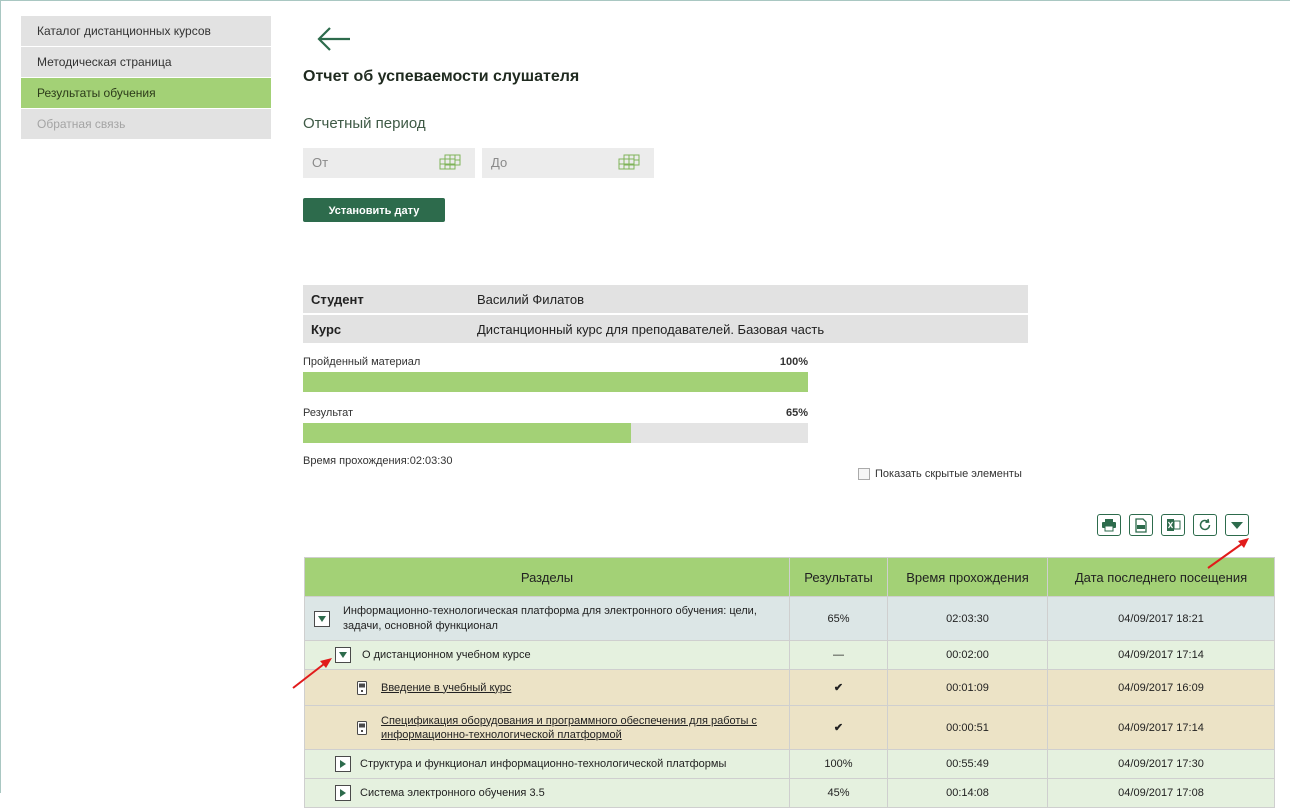 This screenshot has height=808, width=1290. What do you see at coordinates (967, 577) in the screenshot?
I see `header-time: Время прохождения` at bounding box center [967, 577].